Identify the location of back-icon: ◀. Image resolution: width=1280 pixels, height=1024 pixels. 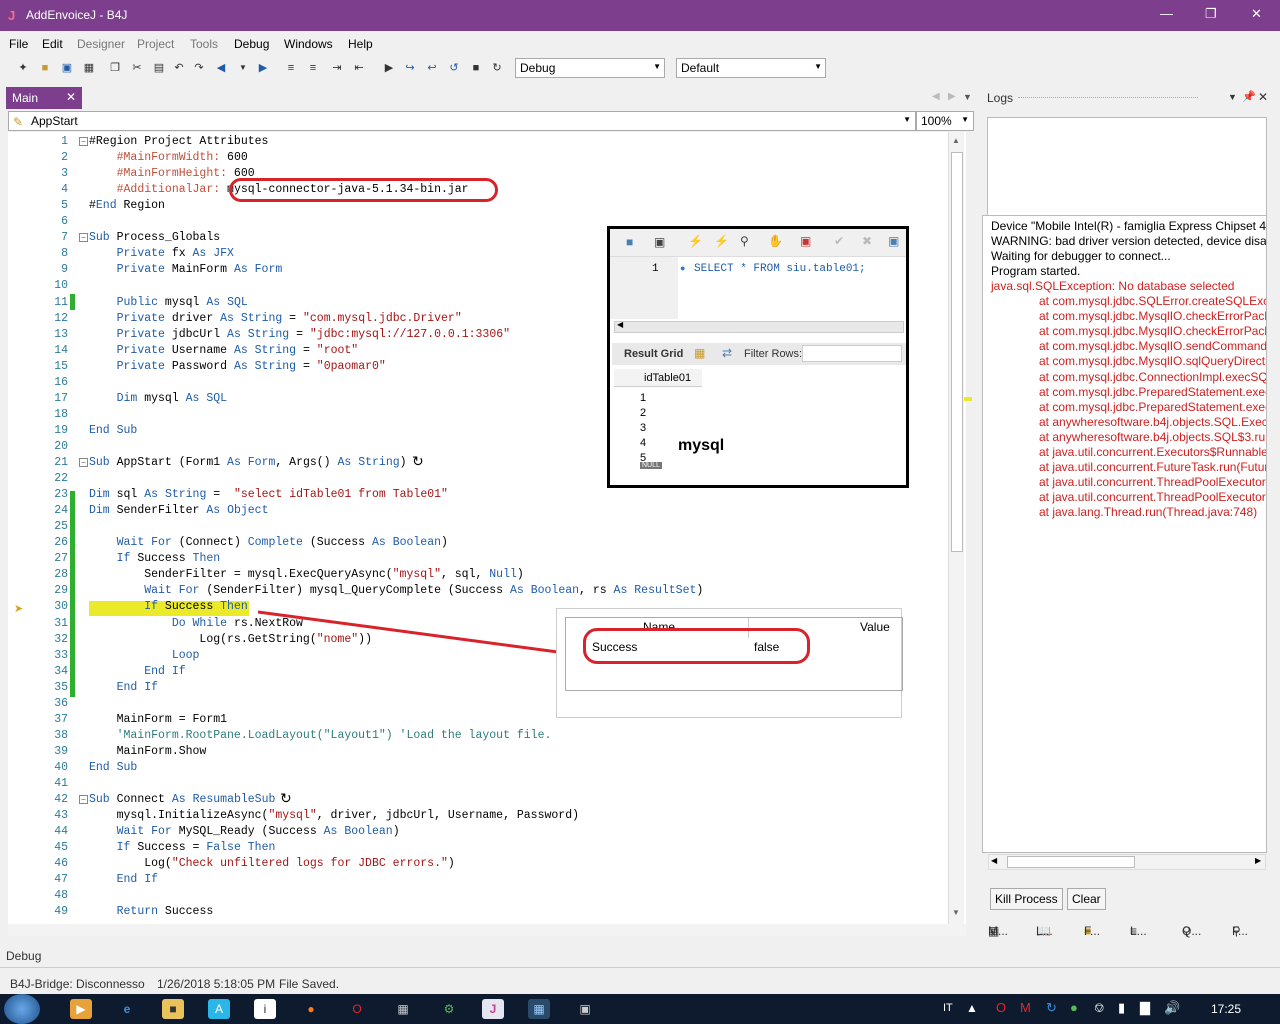
(221, 68).